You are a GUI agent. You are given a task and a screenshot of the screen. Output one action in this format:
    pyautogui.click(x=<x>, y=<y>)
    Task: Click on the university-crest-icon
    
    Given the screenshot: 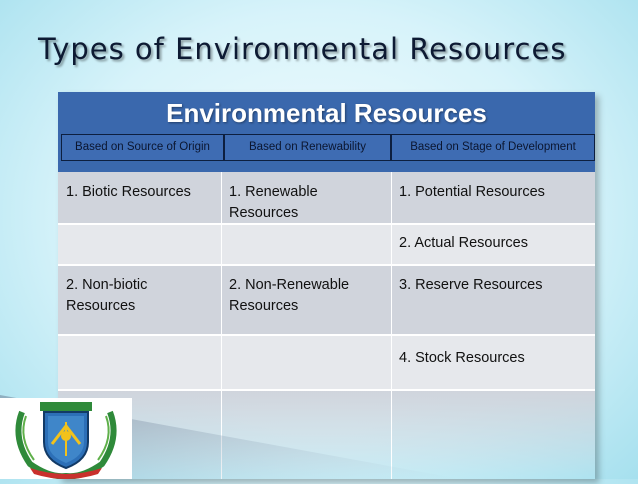 What is the action you would take?
    pyautogui.click(x=66, y=441)
    